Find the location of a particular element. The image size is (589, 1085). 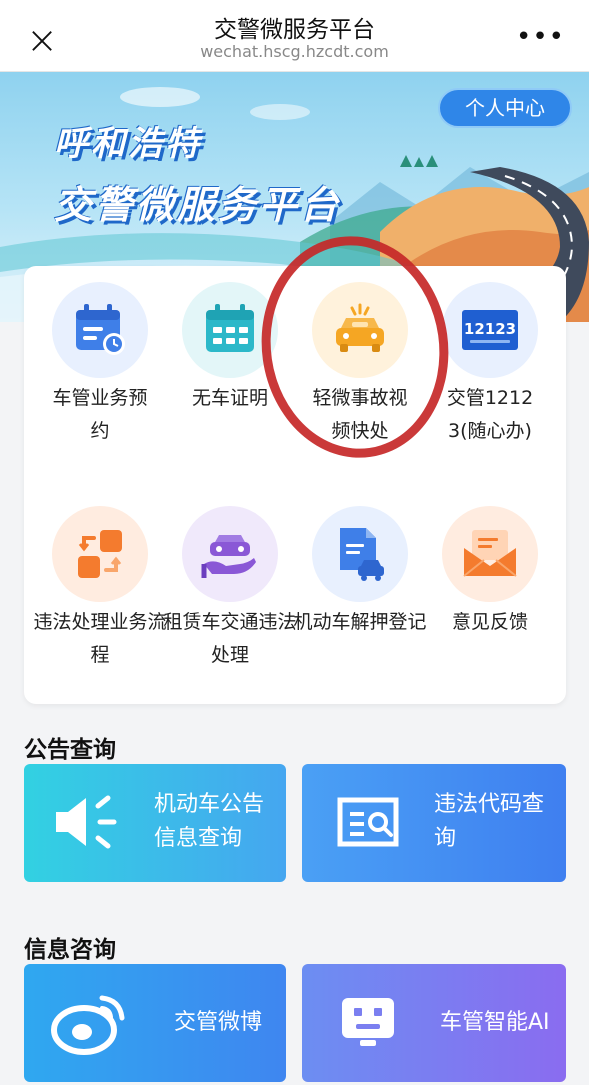

banner-title-city: 呼和浩特 is located at coordinates (128, 144).